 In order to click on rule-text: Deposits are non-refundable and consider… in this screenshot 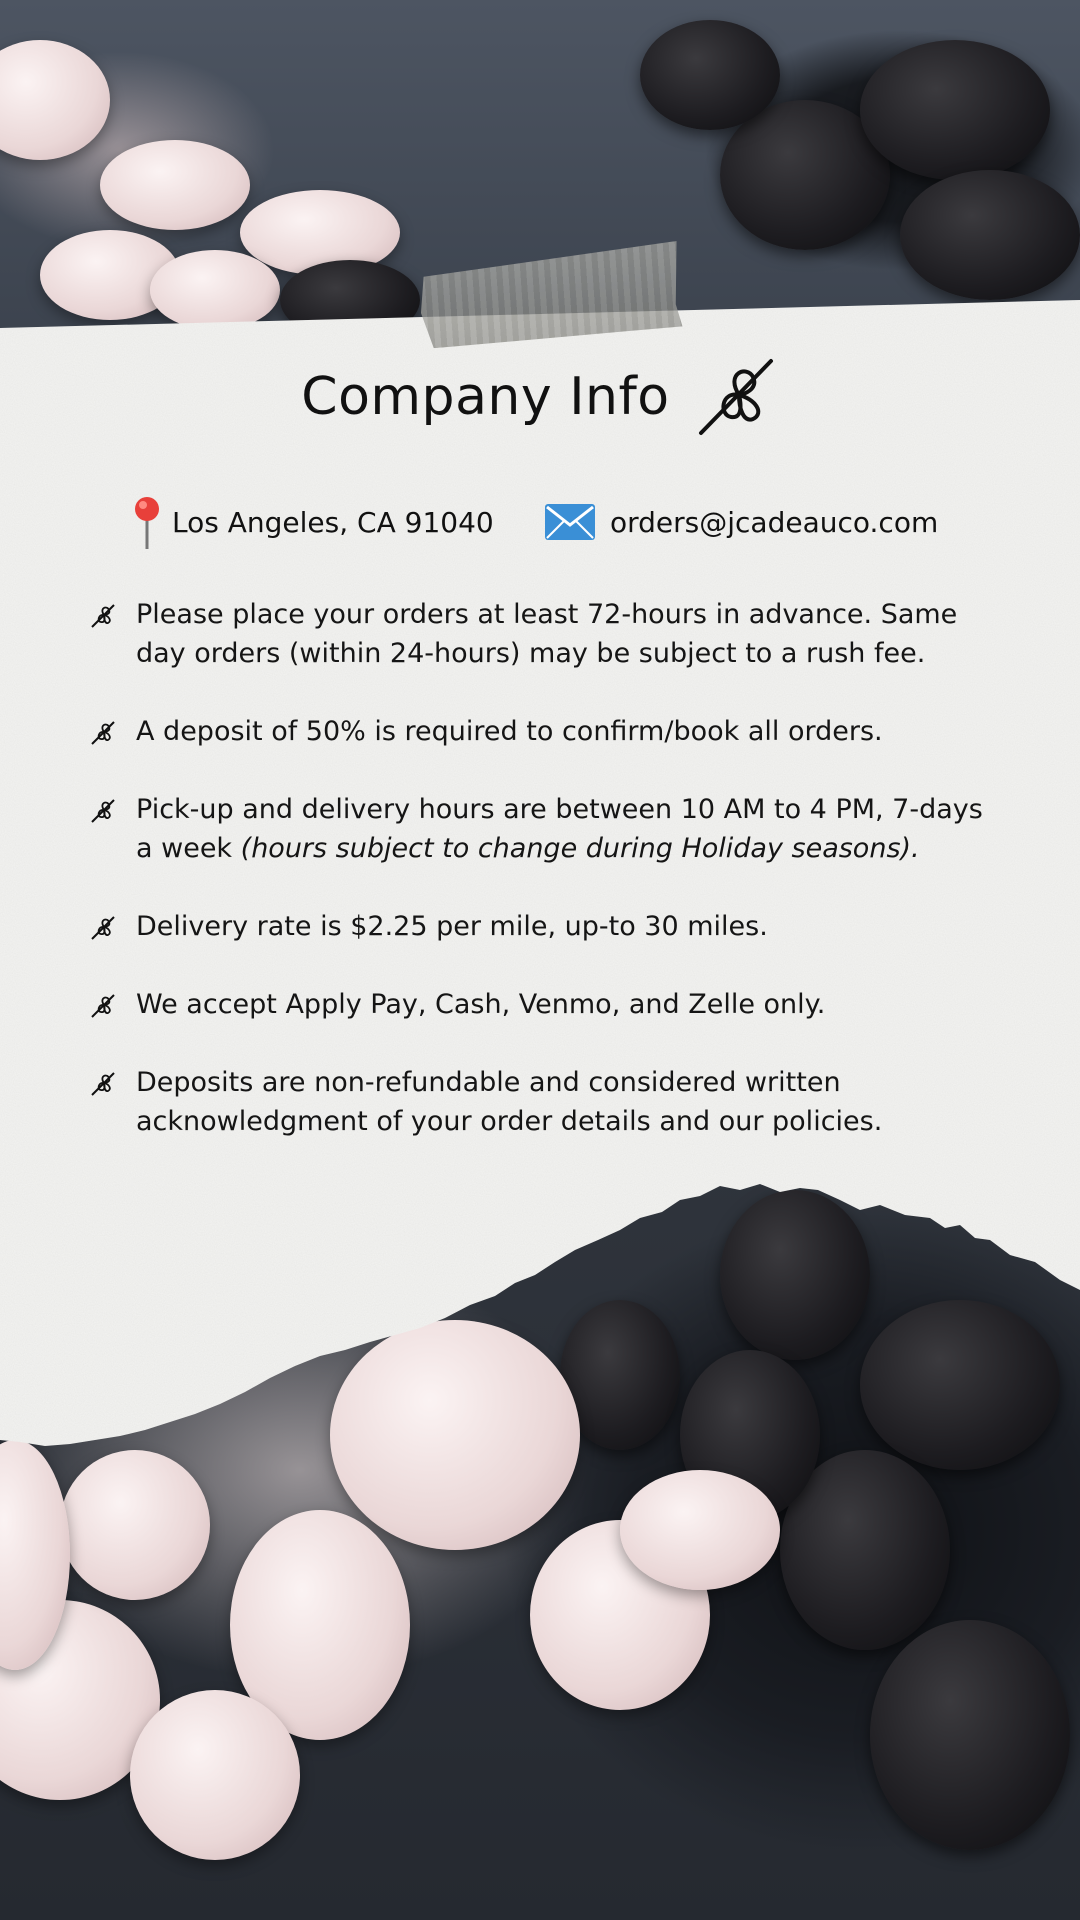, I will do `click(509, 1102)`.